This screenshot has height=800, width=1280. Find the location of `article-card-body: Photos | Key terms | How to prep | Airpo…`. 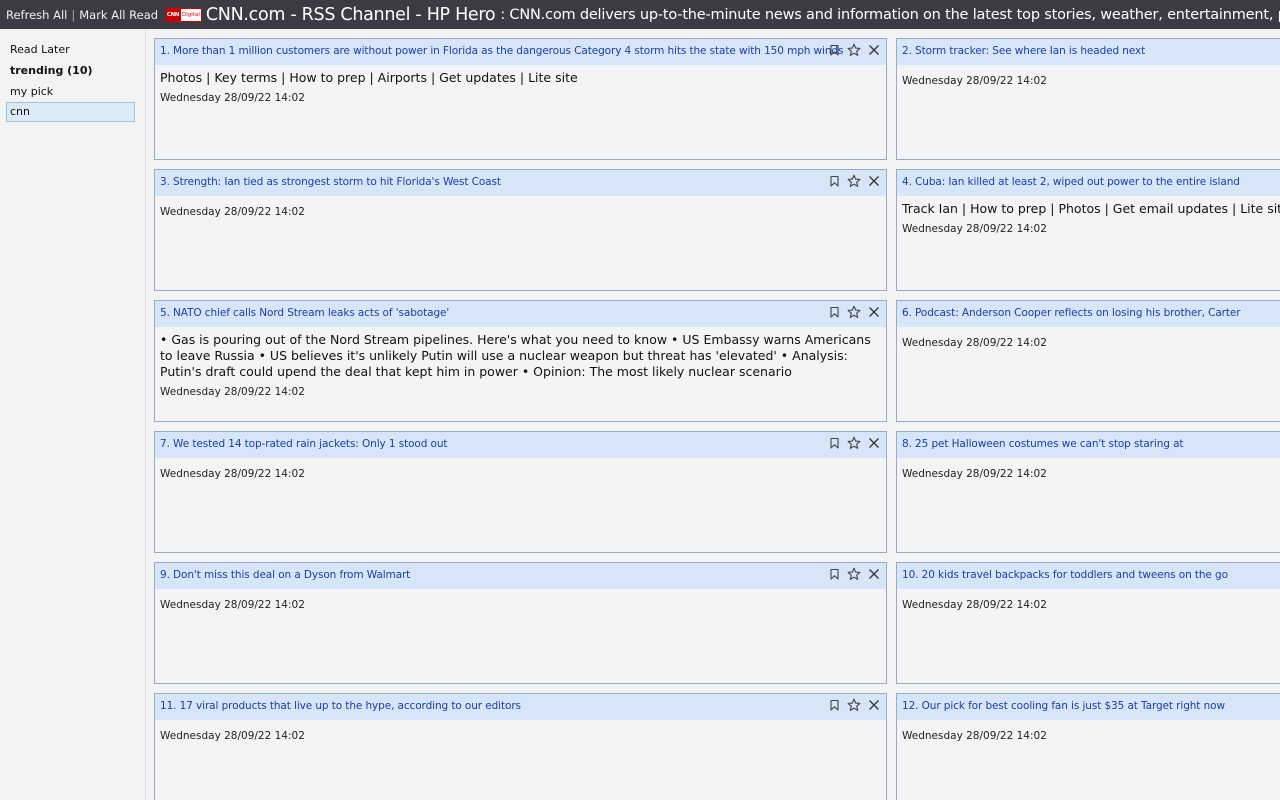

article-card-body: Photos | Key terms | How to prep | Airpo… is located at coordinates (520, 84).